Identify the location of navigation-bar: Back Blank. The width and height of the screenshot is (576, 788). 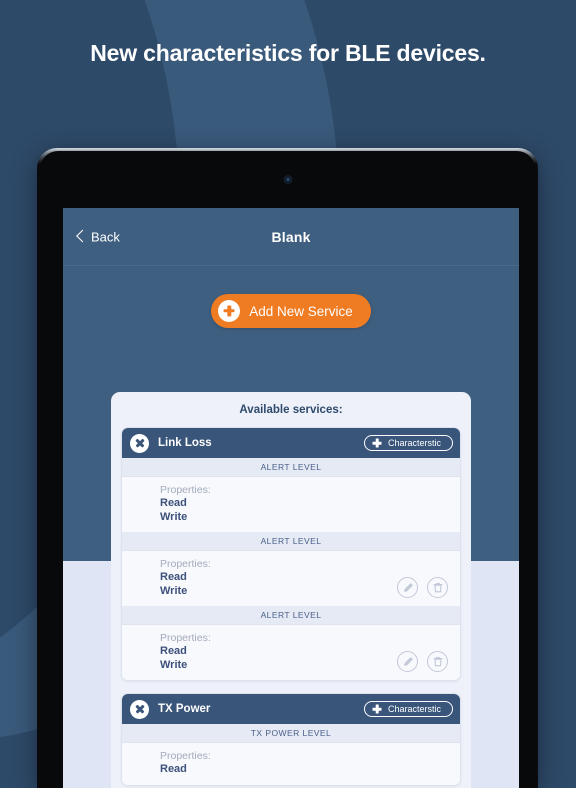
(291, 237).